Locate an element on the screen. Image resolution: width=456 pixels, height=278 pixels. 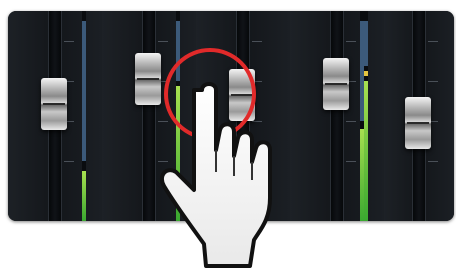
fader-track is located at coordinates (337, 116).